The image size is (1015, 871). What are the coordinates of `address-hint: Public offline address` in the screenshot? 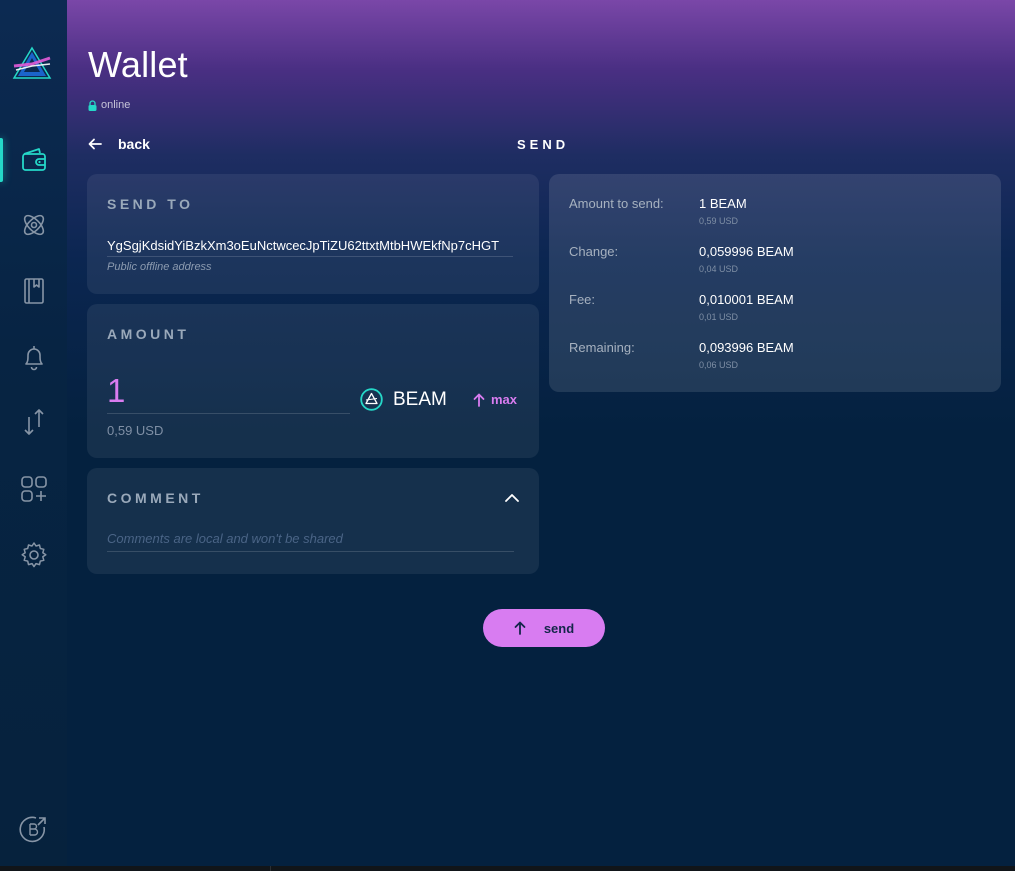 It's located at (159, 267).